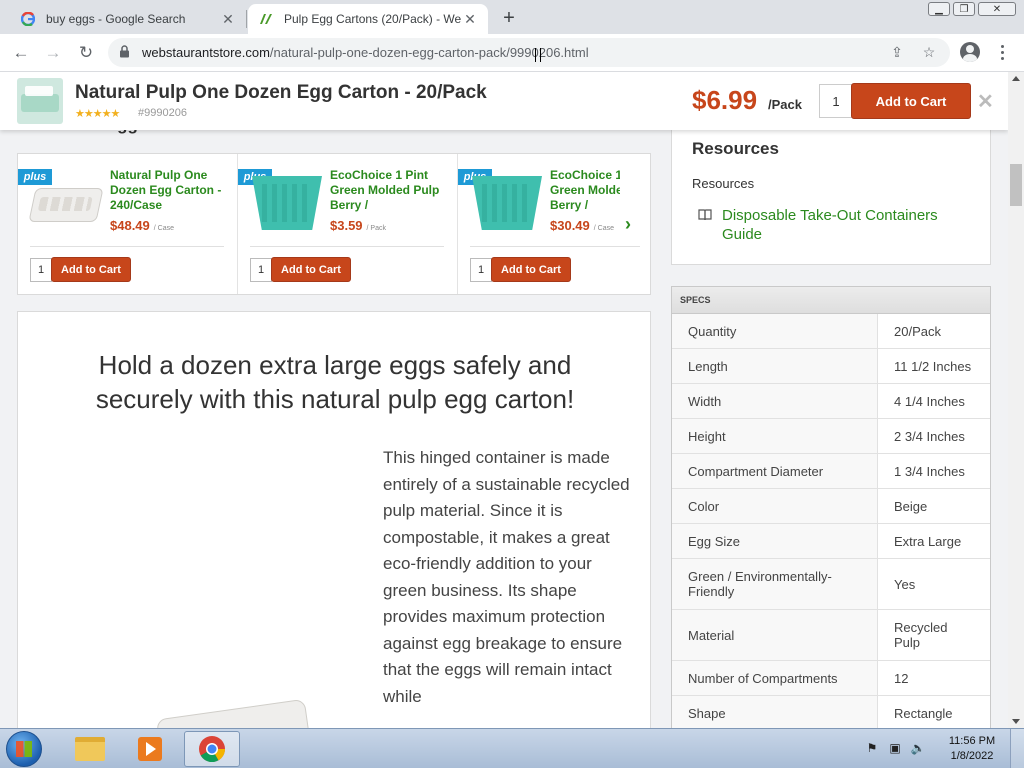 This screenshot has height=768, width=1024. I want to click on spec-key: Height, so click(775, 436).